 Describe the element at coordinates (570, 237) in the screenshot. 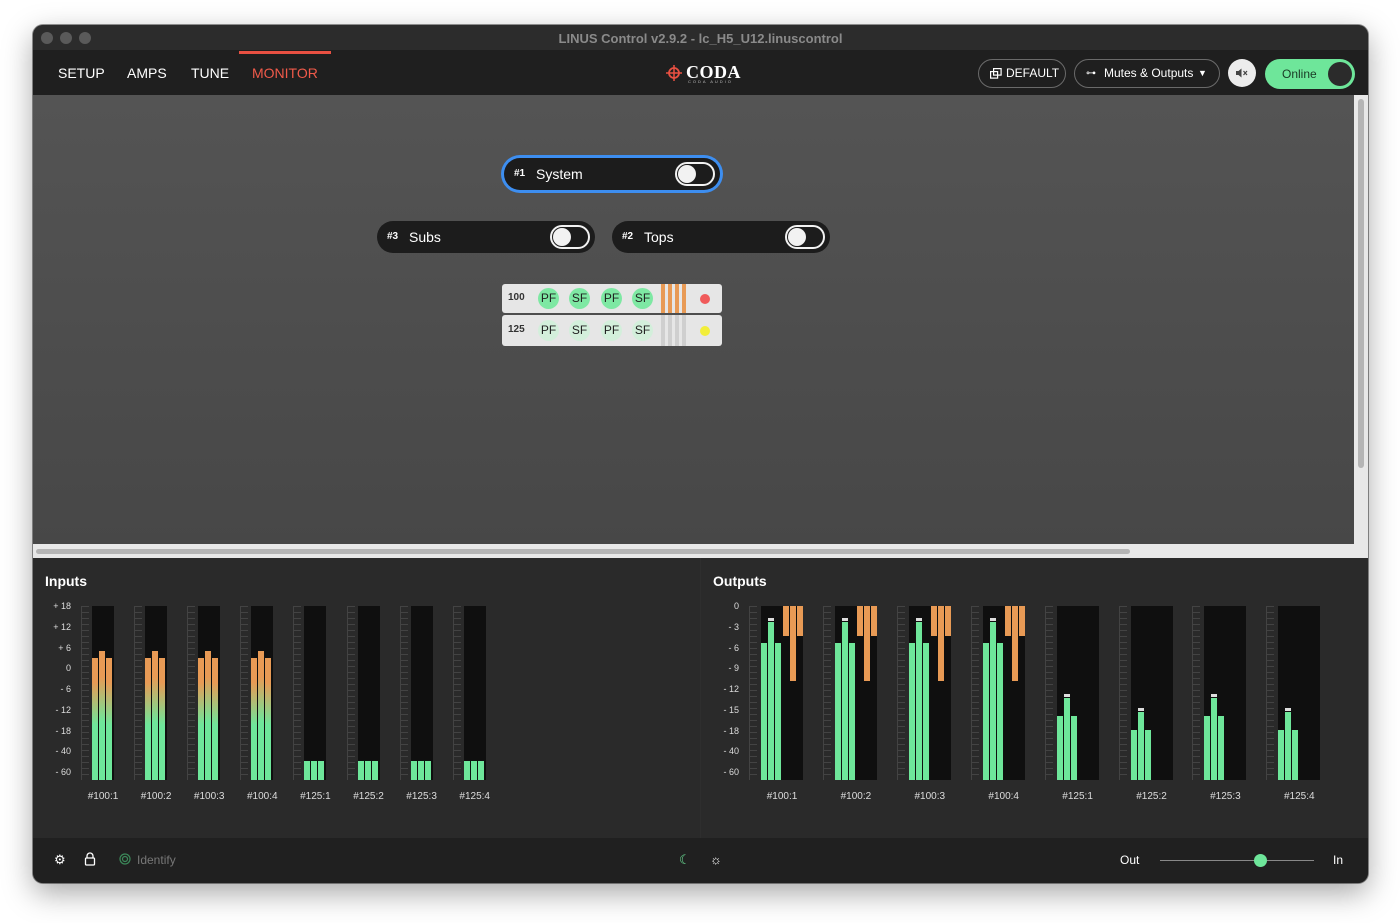

I see `group-subs-toggle` at that location.